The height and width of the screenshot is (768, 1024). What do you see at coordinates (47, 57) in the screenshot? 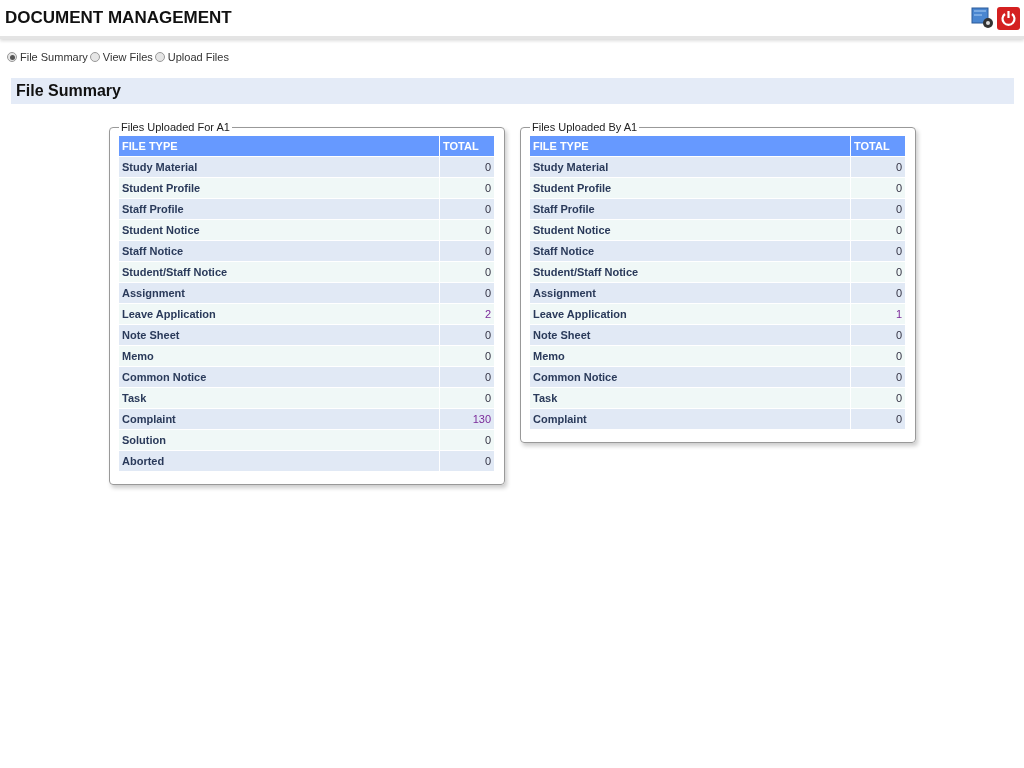
I see `view-option-radio: File Summary` at bounding box center [47, 57].